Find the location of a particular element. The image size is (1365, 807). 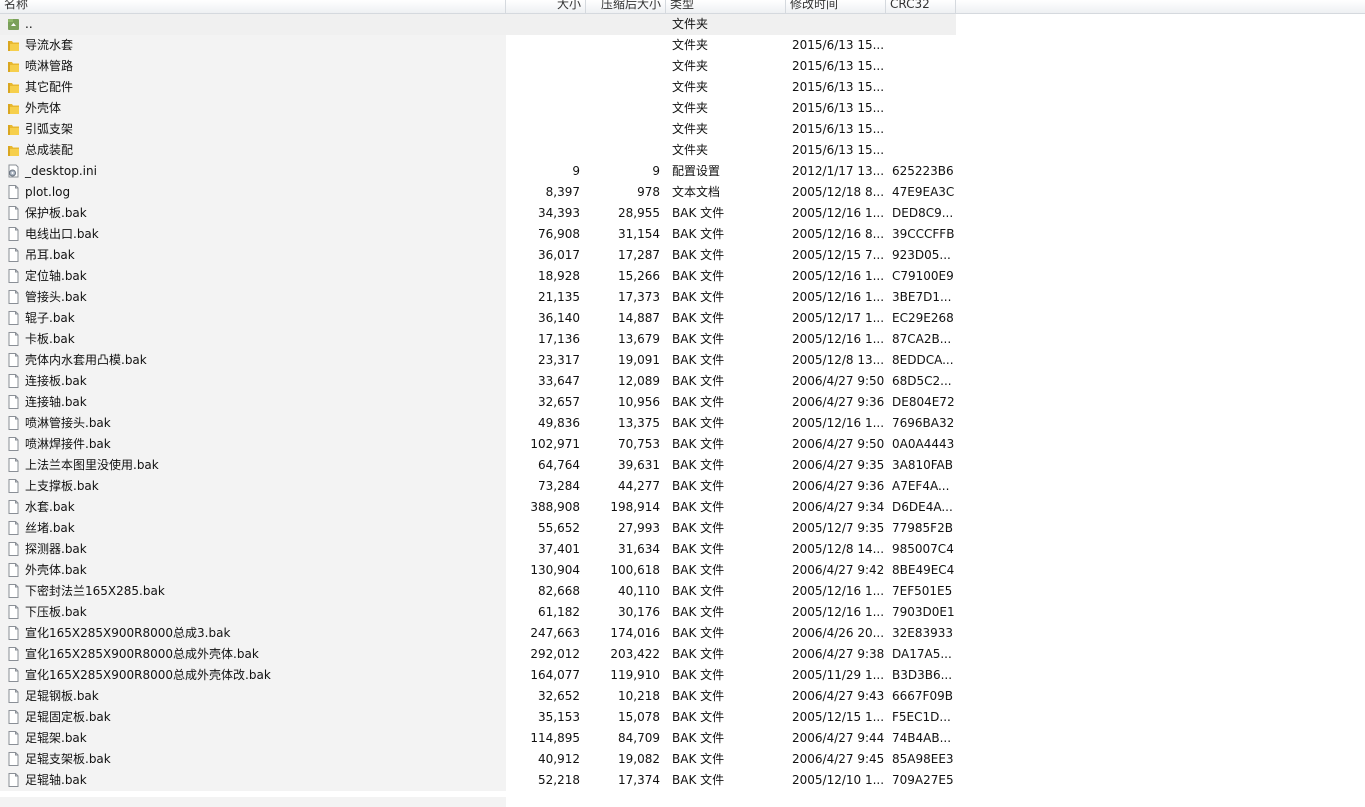

packed-size: 31,154 is located at coordinates (639, 234).